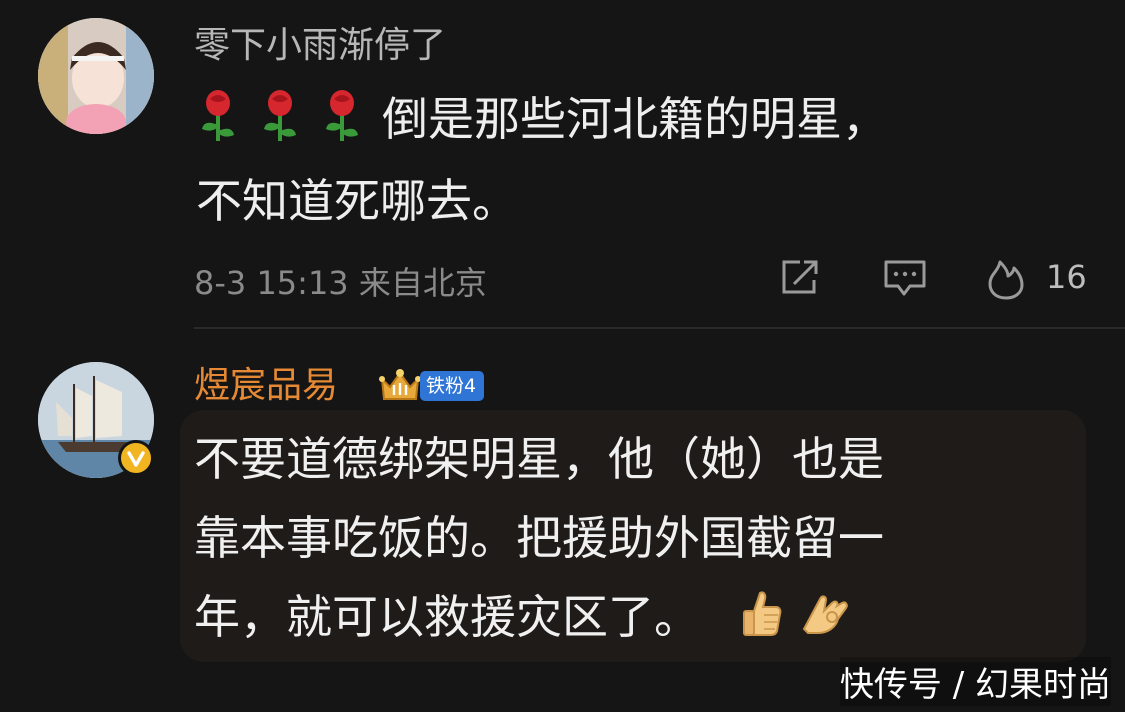 Image resolution: width=1125 pixels, height=712 pixels. Describe the element at coordinates (447, 617) in the screenshot. I see `comment-text-line: 年，就可以救援灾区了。` at that location.